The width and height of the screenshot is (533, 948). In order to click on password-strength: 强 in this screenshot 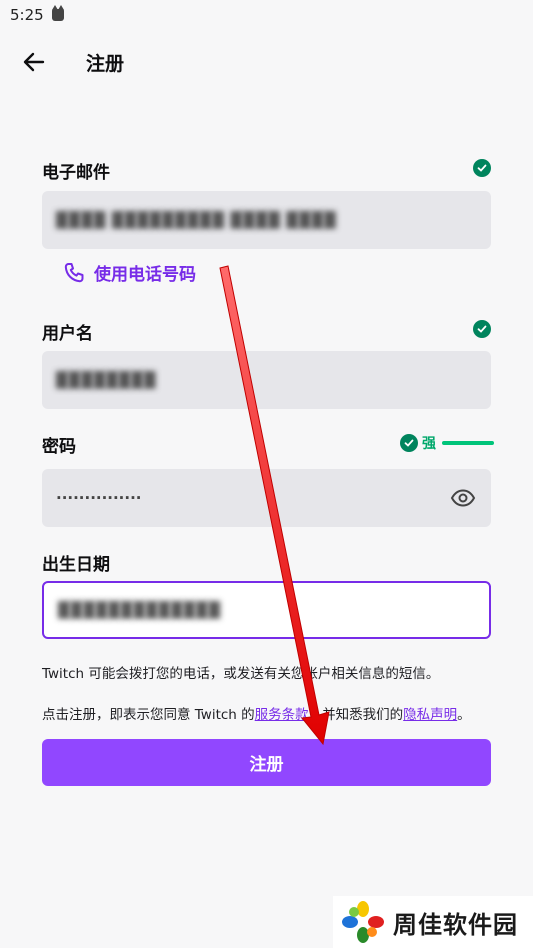, I will do `click(447, 443)`.